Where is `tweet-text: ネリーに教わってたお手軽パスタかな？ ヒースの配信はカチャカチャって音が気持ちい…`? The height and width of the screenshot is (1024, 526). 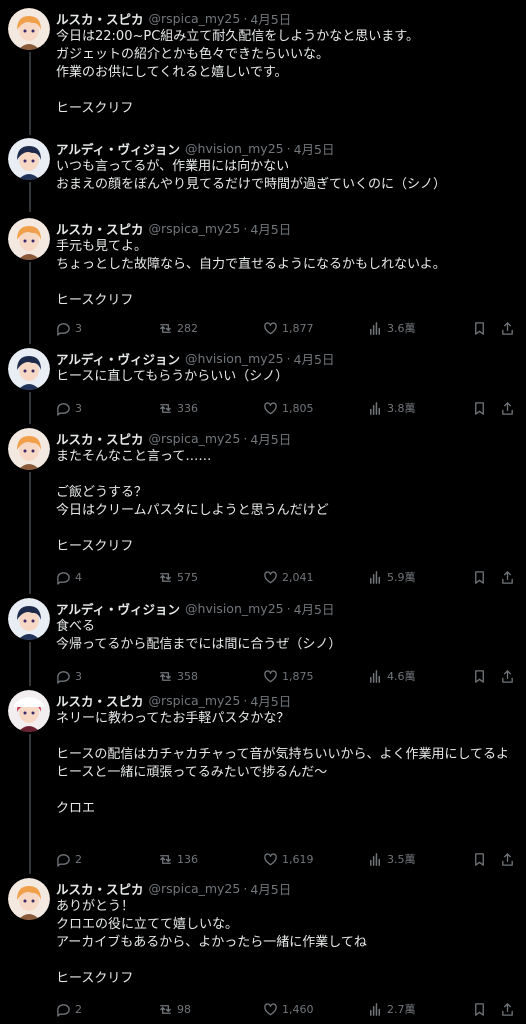 tweet-text: ネリーに教わってたお手軽パスタかな？ ヒースの配信はカチャカチャって音が気持ちい… is located at coordinates (283, 763).